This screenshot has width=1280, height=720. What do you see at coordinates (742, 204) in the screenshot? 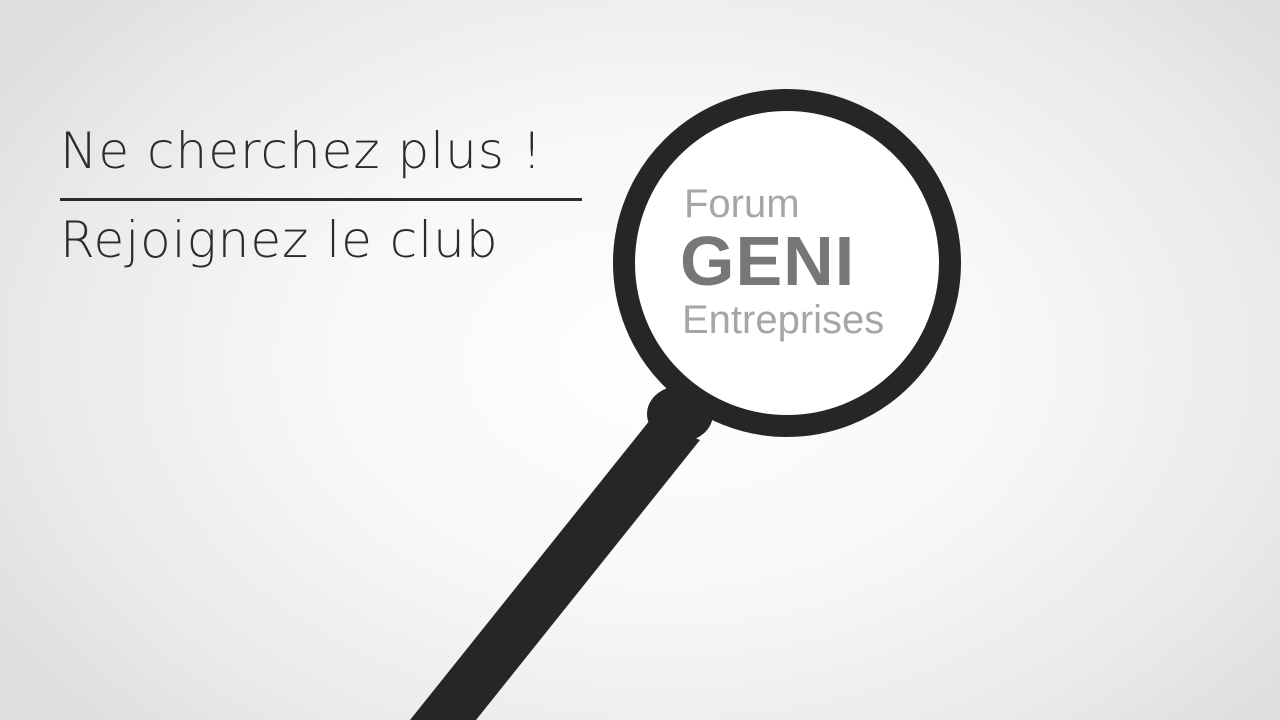
I see `logo-forum: Forum` at bounding box center [742, 204].